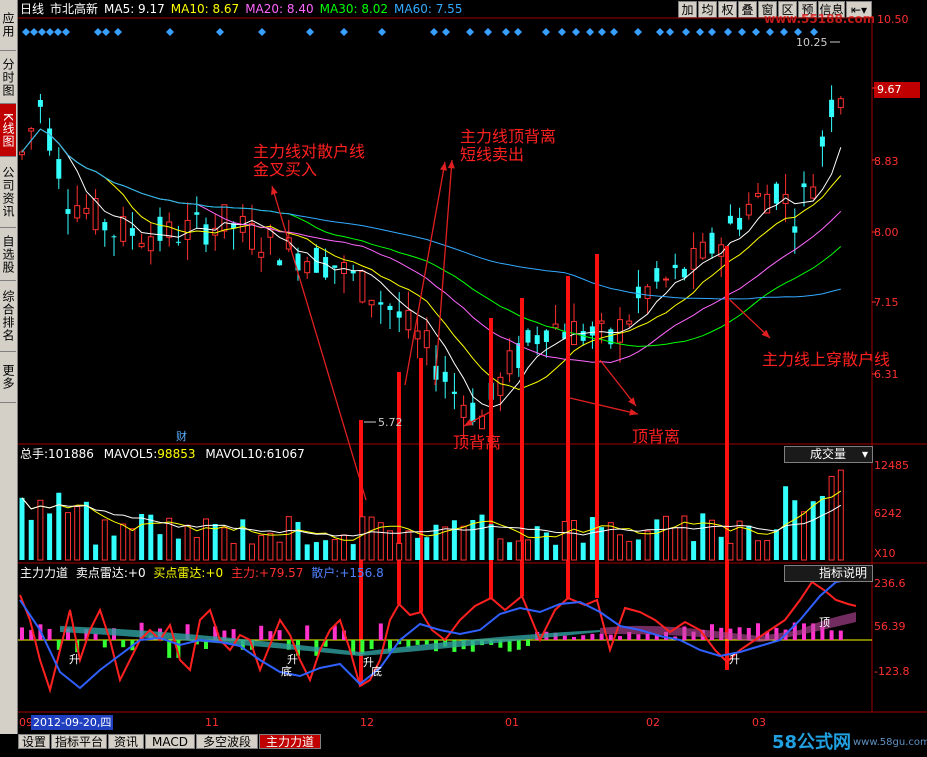 The width and height of the screenshot is (927, 757). I want to click on annotation-divergence-1: 顶背离, so click(477, 442).